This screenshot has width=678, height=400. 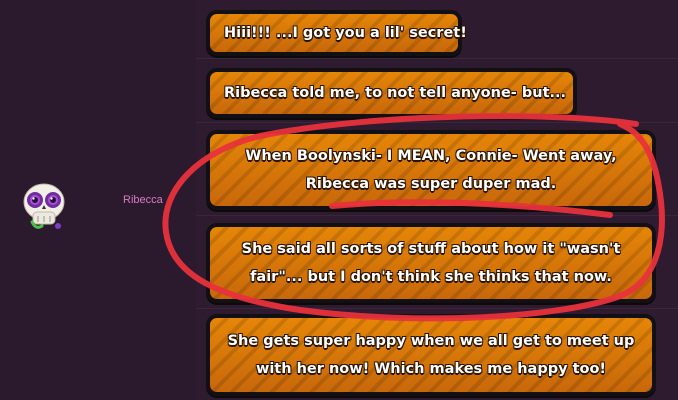 I want to click on skull-avatar-icon, so click(x=44, y=206).